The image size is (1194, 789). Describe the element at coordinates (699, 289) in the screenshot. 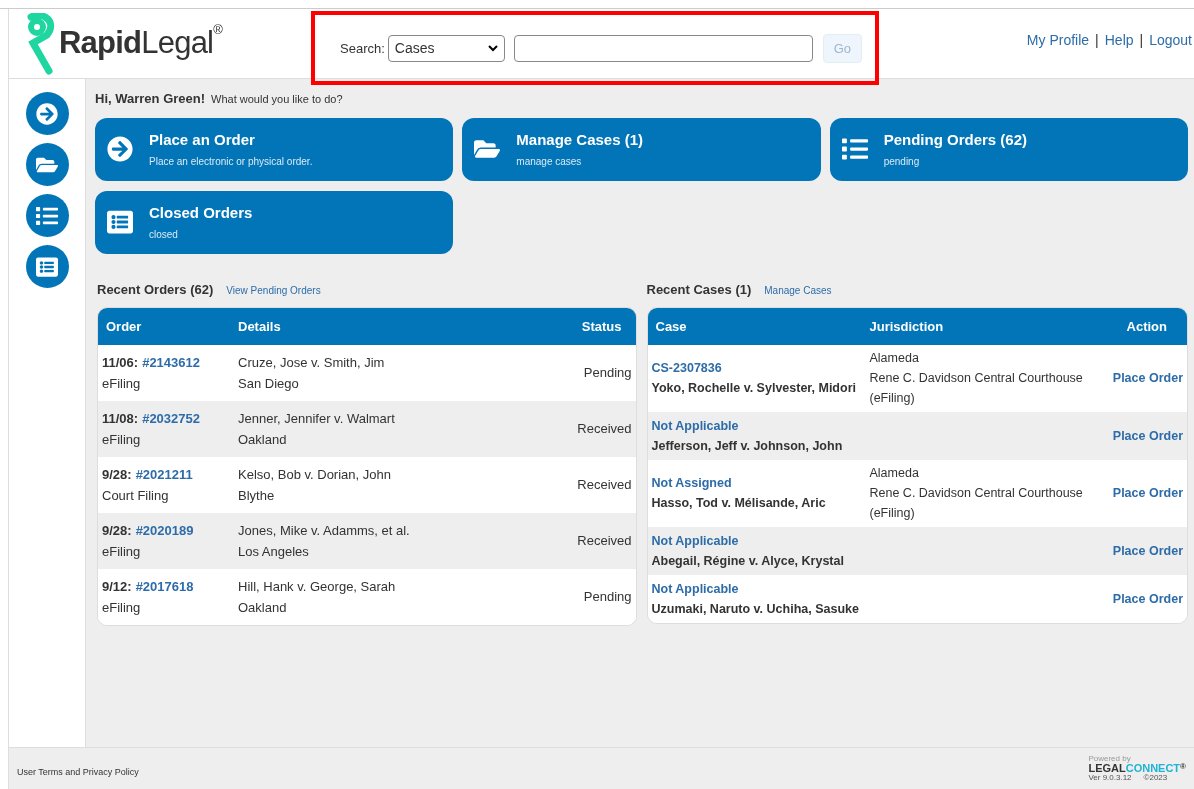

I see `section-title: Recent Cases (1)` at that location.